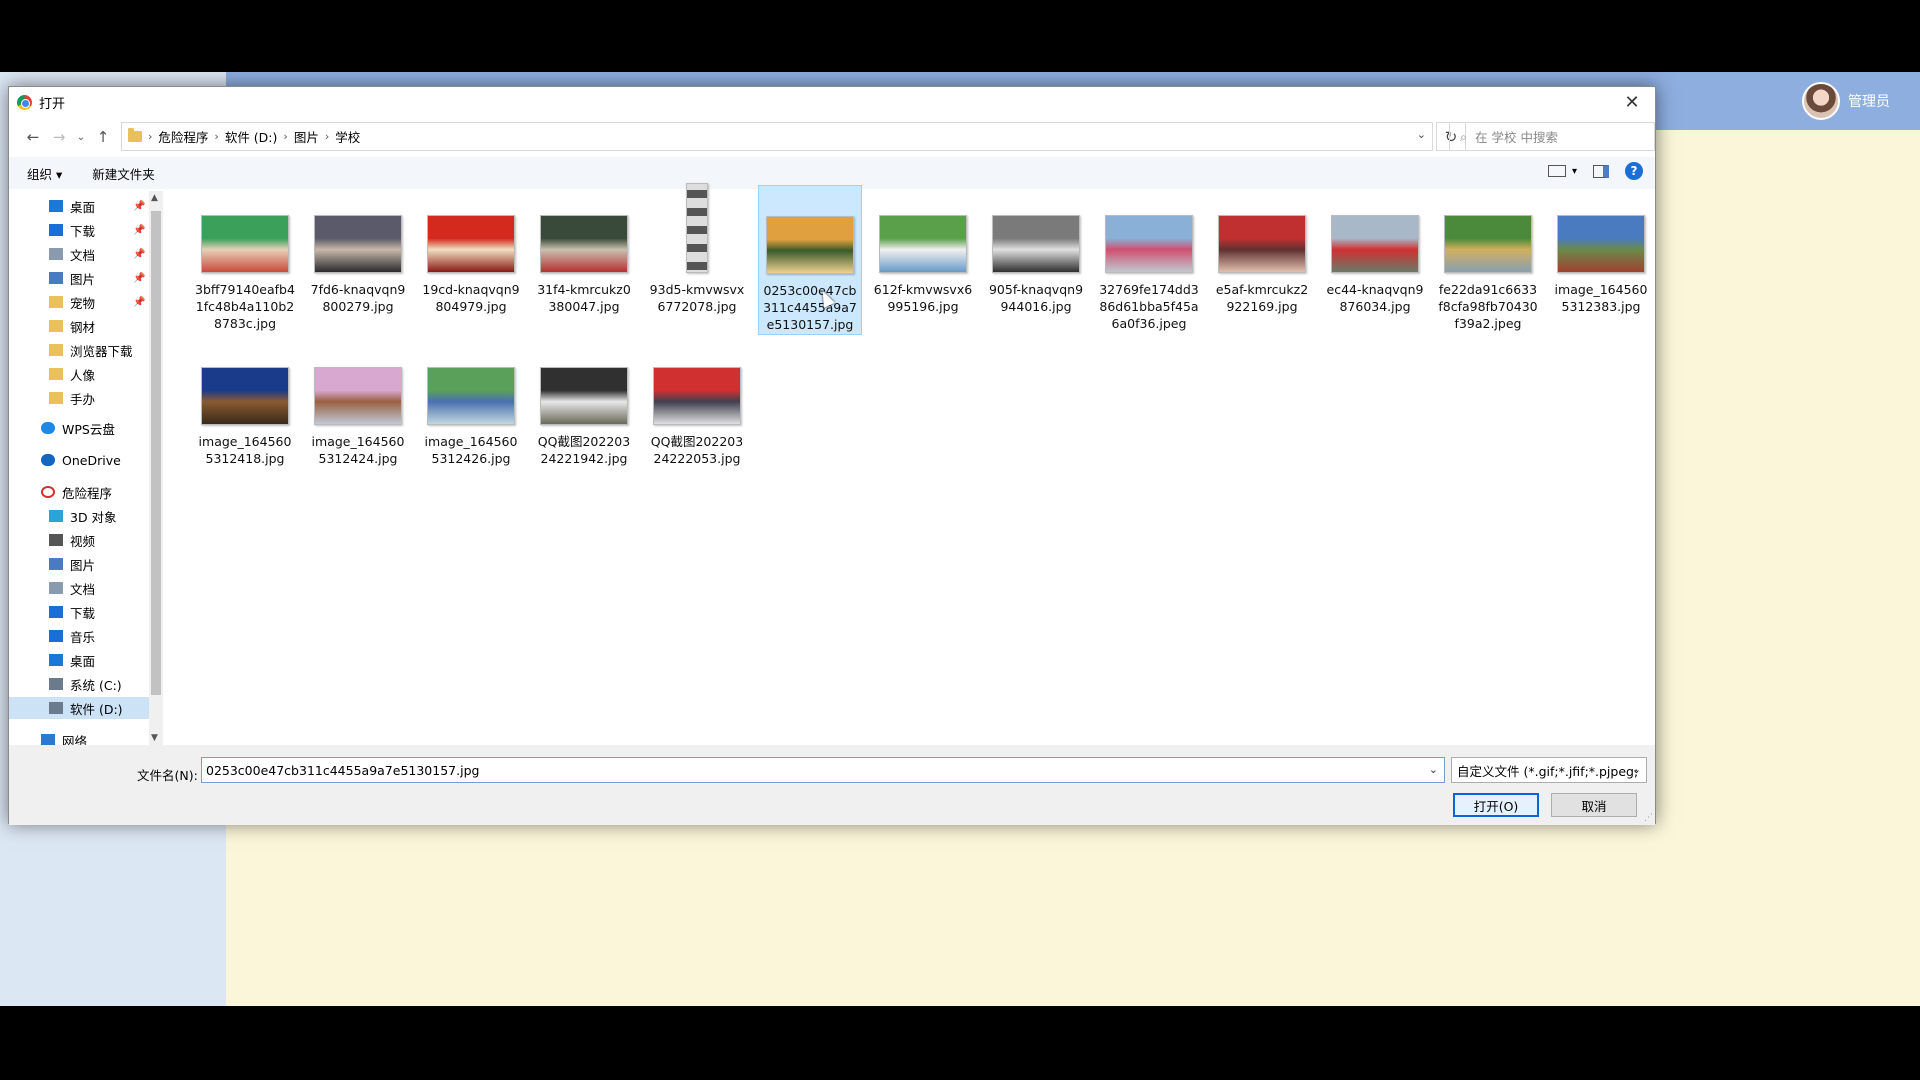 This screenshot has height=1080, width=1920. What do you see at coordinates (358, 450) in the screenshot?
I see `file-name: image_1645605312424.jpg` at bounding box center [358, 450].